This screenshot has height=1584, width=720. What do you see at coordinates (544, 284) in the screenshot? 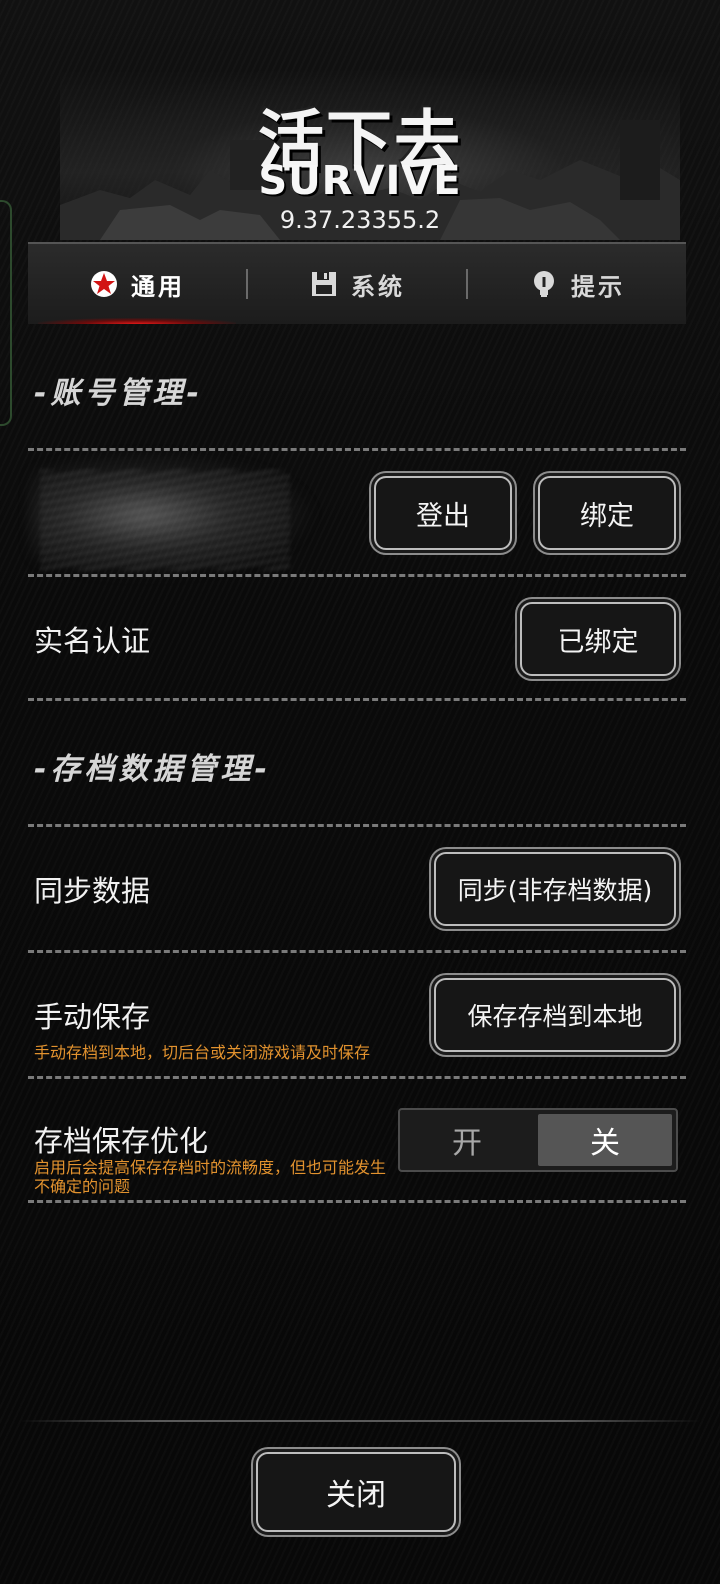
I see `lightbulb-icon` at bounding box center [544, 284].